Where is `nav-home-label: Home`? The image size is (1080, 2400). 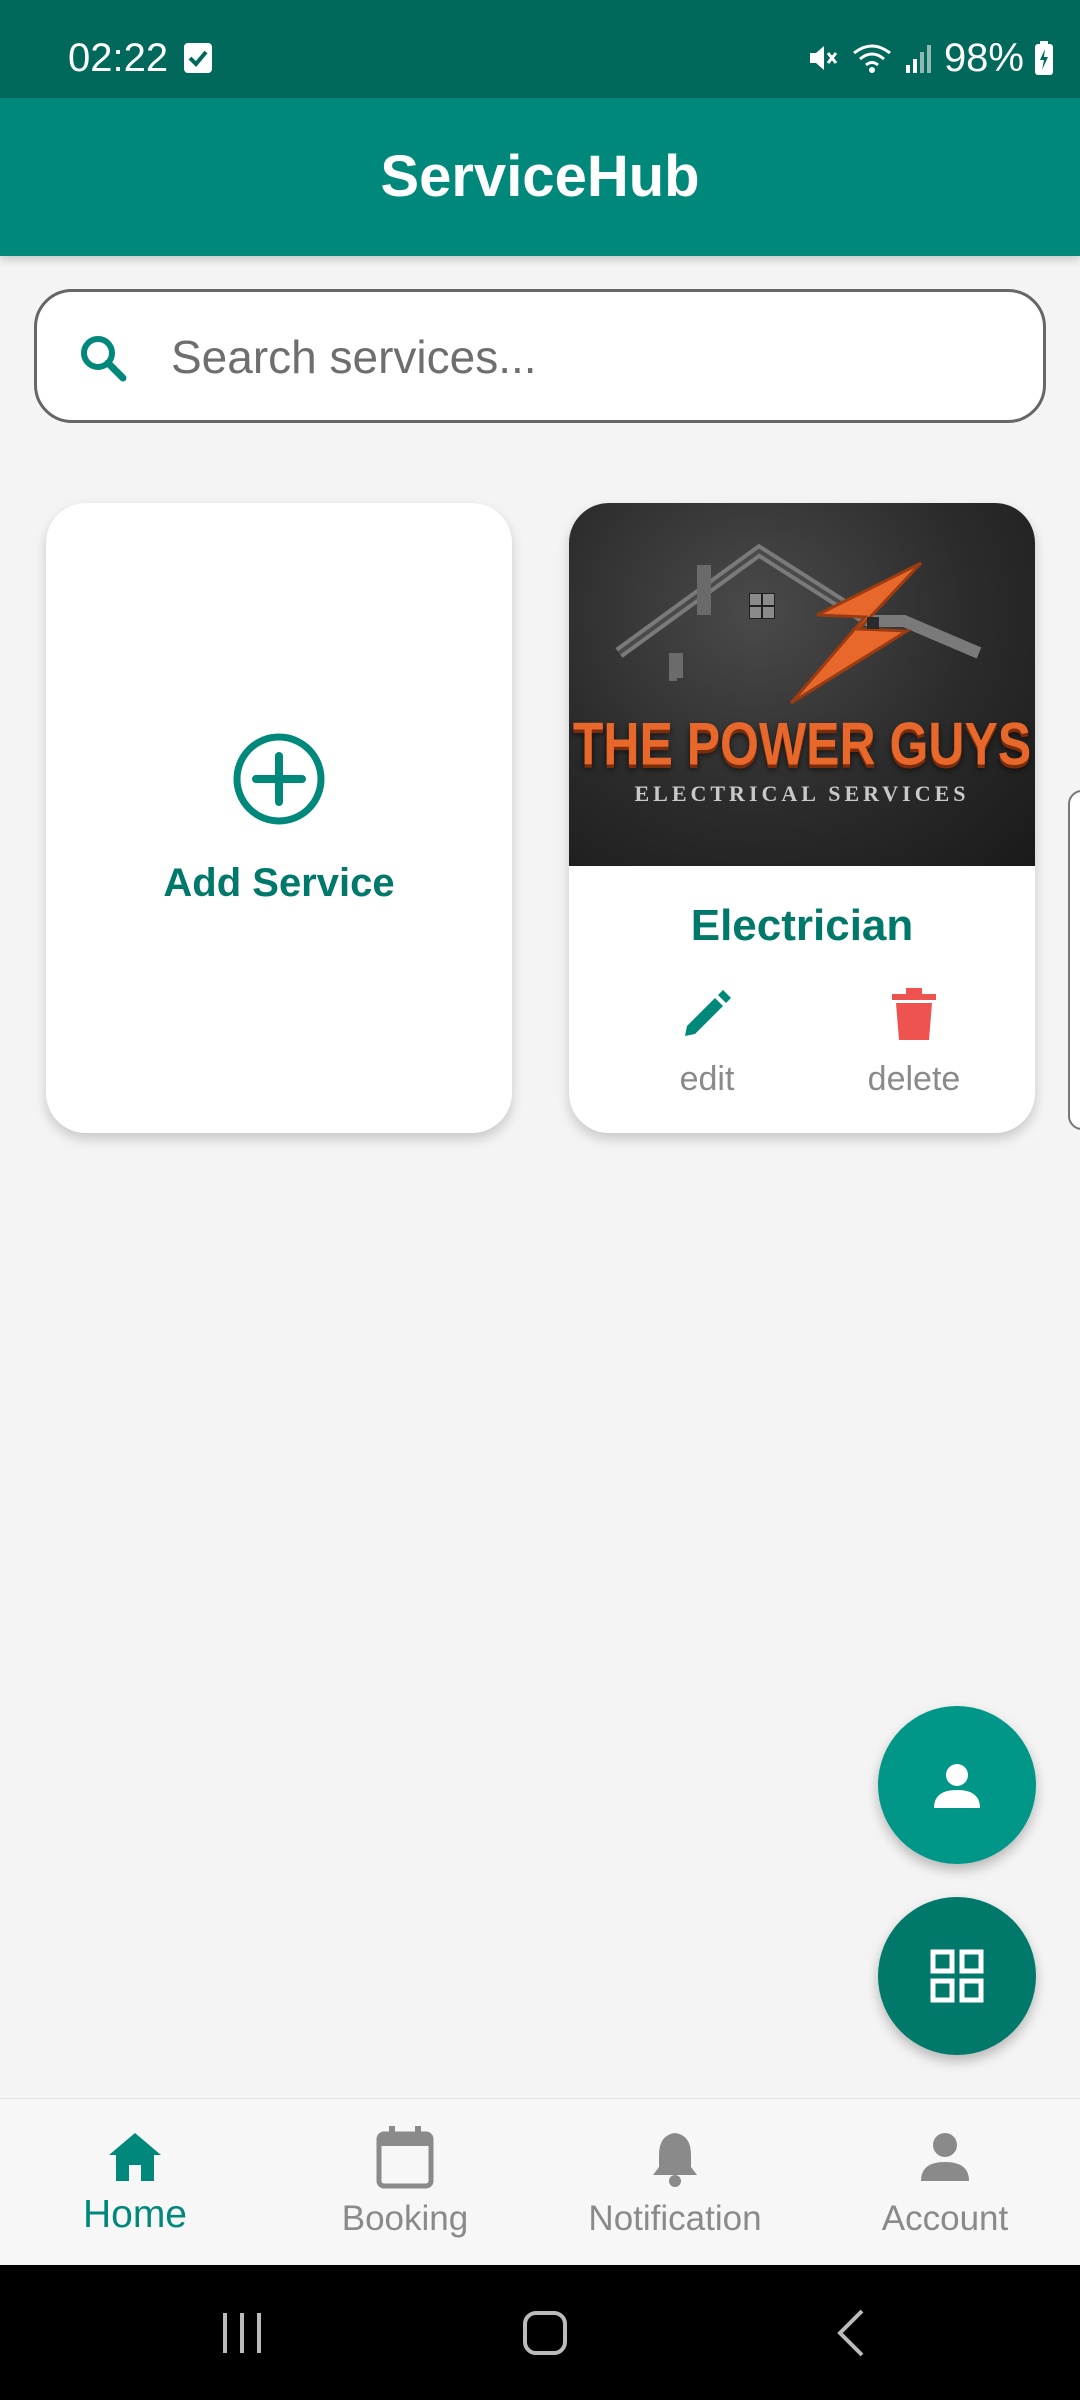 nav-home-label: Home is located at coordinates (135, 2214).